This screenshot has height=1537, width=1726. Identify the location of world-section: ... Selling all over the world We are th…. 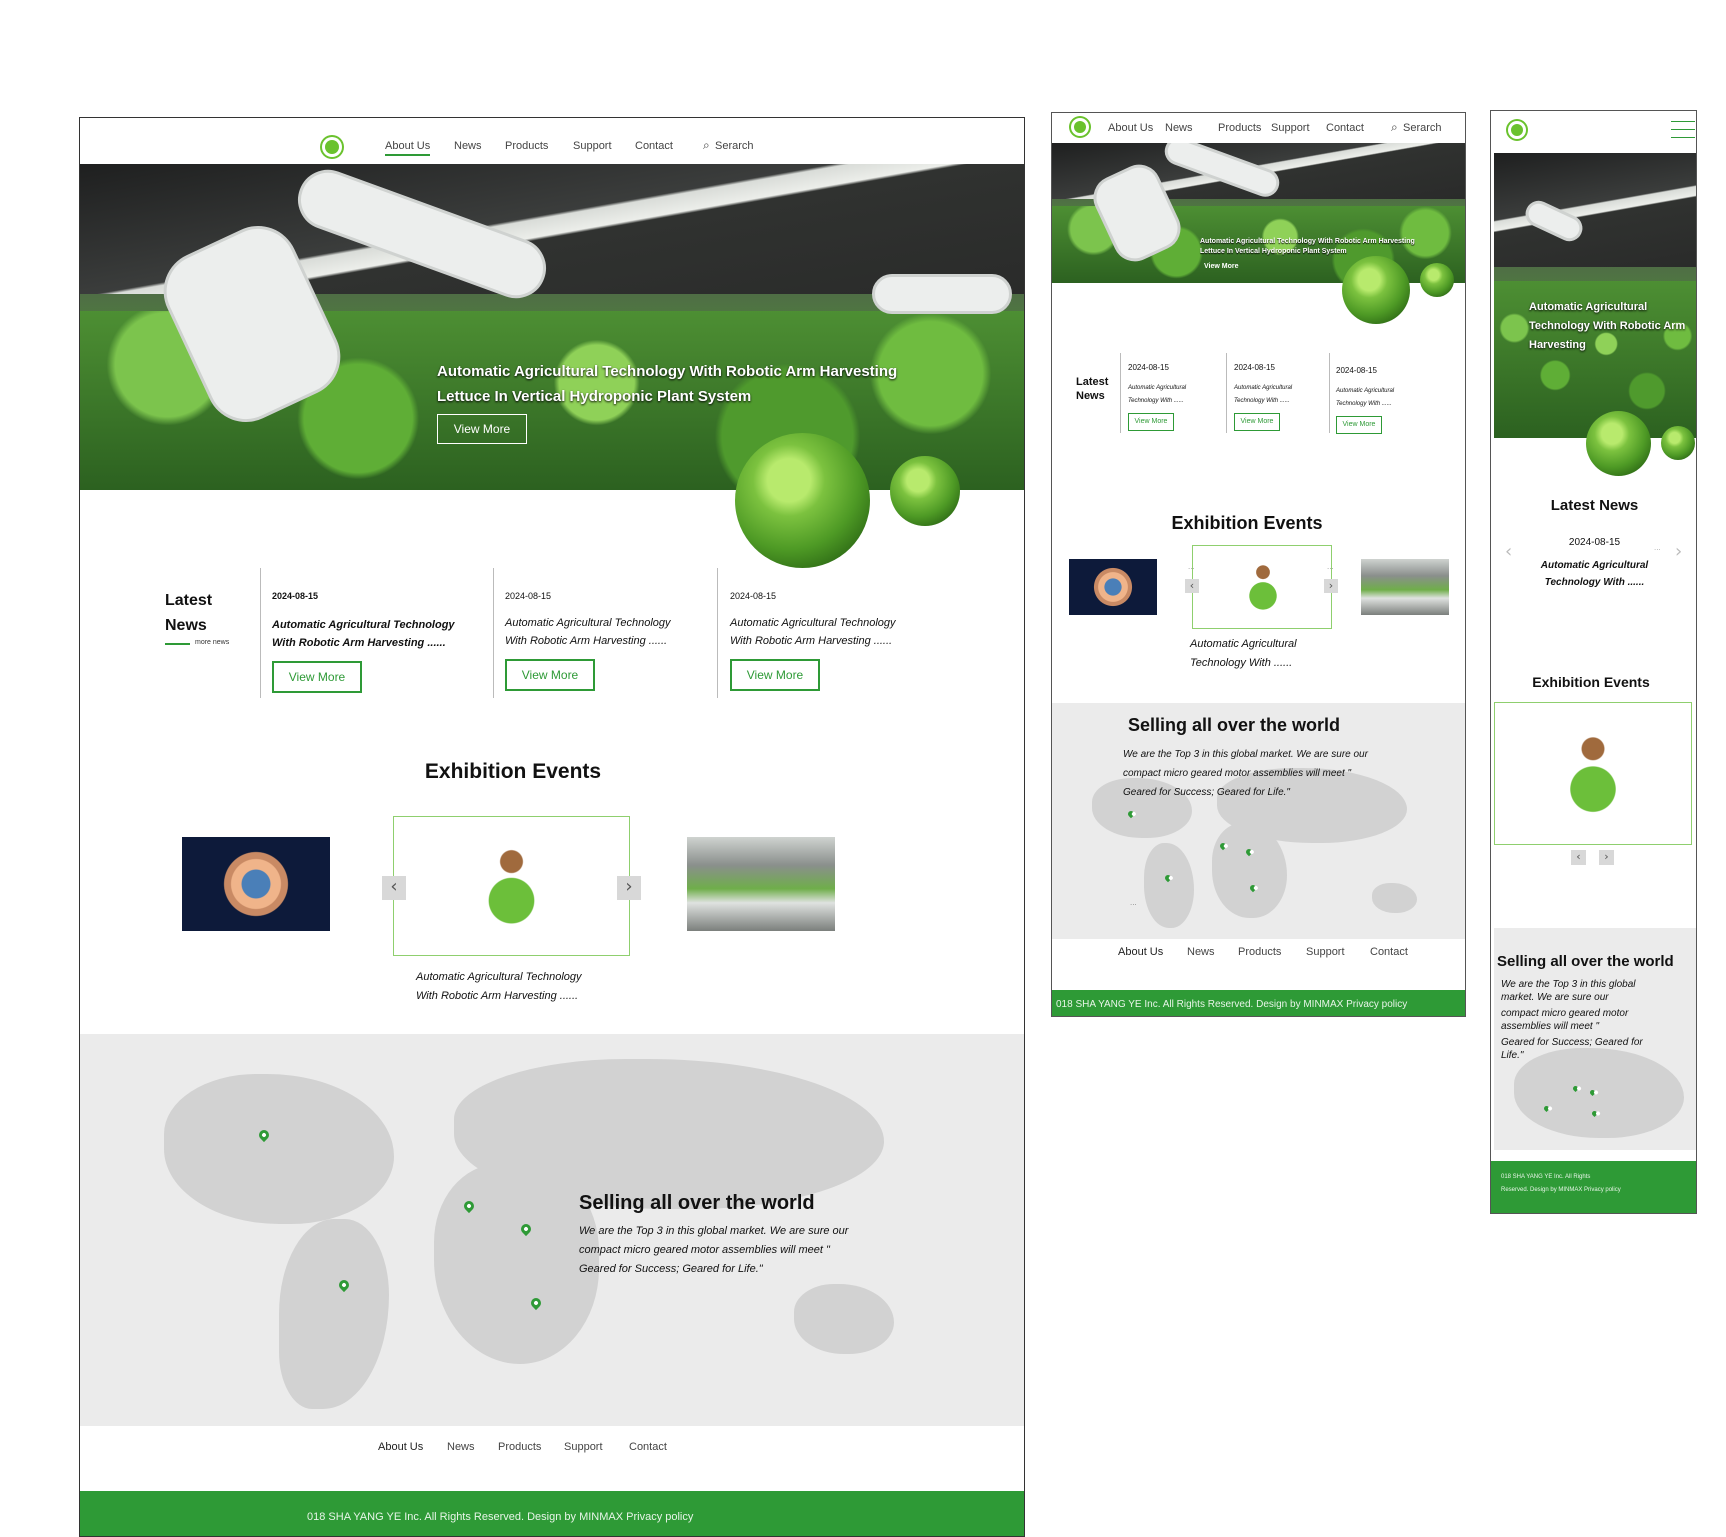
(1258, 821).